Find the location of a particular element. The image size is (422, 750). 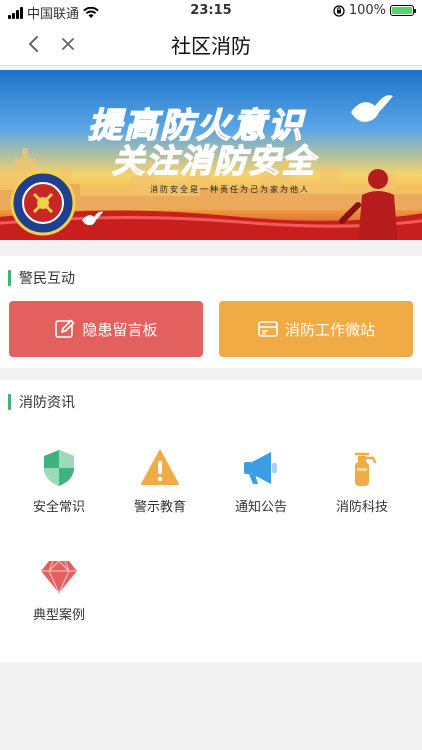

grid-item-fire-tech: 消防科技 is located at coordinates (362, 481).